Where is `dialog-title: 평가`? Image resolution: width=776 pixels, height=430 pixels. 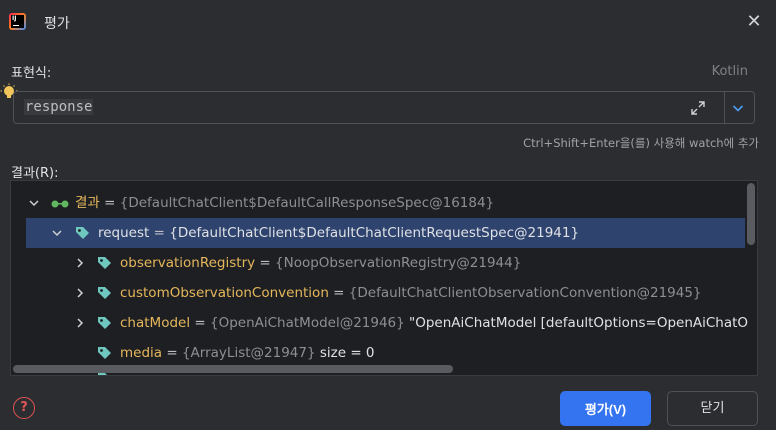 dialog-title: 평가 is located at coordinates (57, 24).